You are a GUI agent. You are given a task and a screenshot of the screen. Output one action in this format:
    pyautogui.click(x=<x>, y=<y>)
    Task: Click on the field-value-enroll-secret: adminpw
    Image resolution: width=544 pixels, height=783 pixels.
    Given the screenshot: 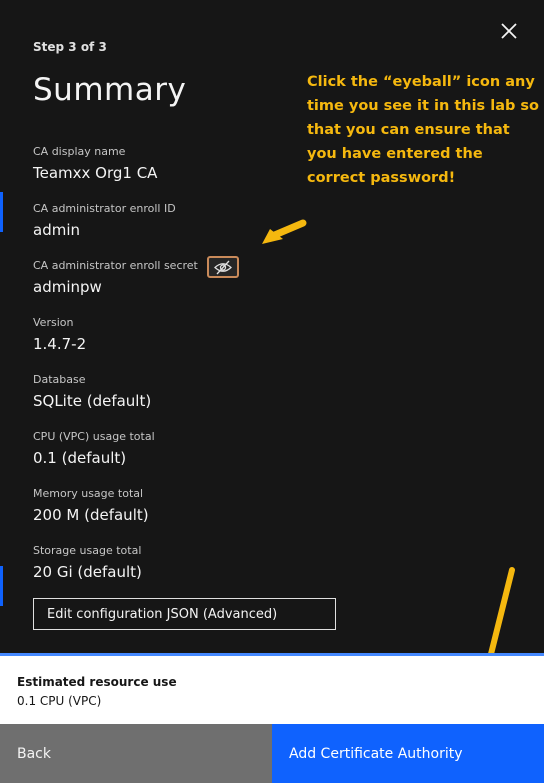 What is the action you would take?
    pyautogui.click(x=67, y=287)
    